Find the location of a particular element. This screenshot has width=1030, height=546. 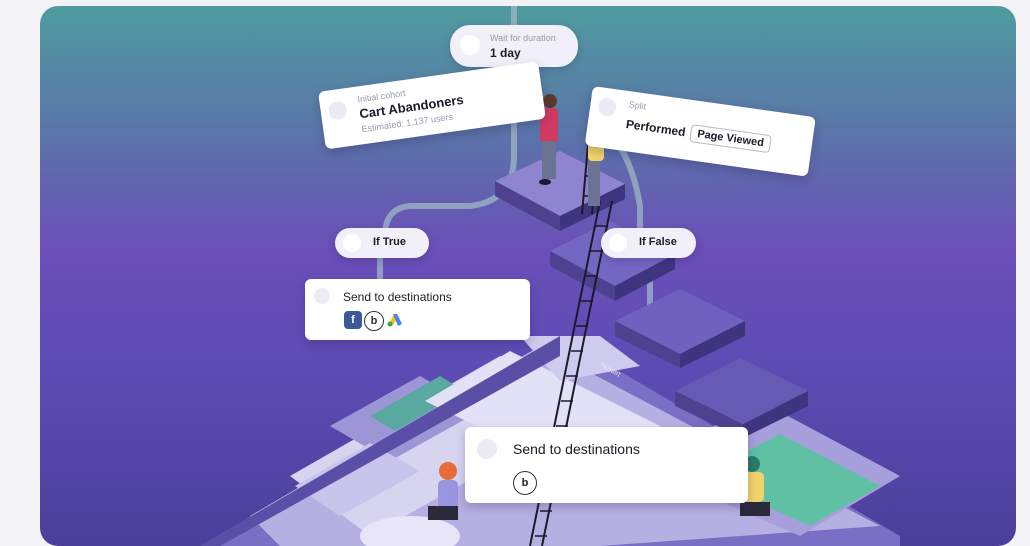

dest-left-title: Send to destinations is located at coordinates (397, 297).